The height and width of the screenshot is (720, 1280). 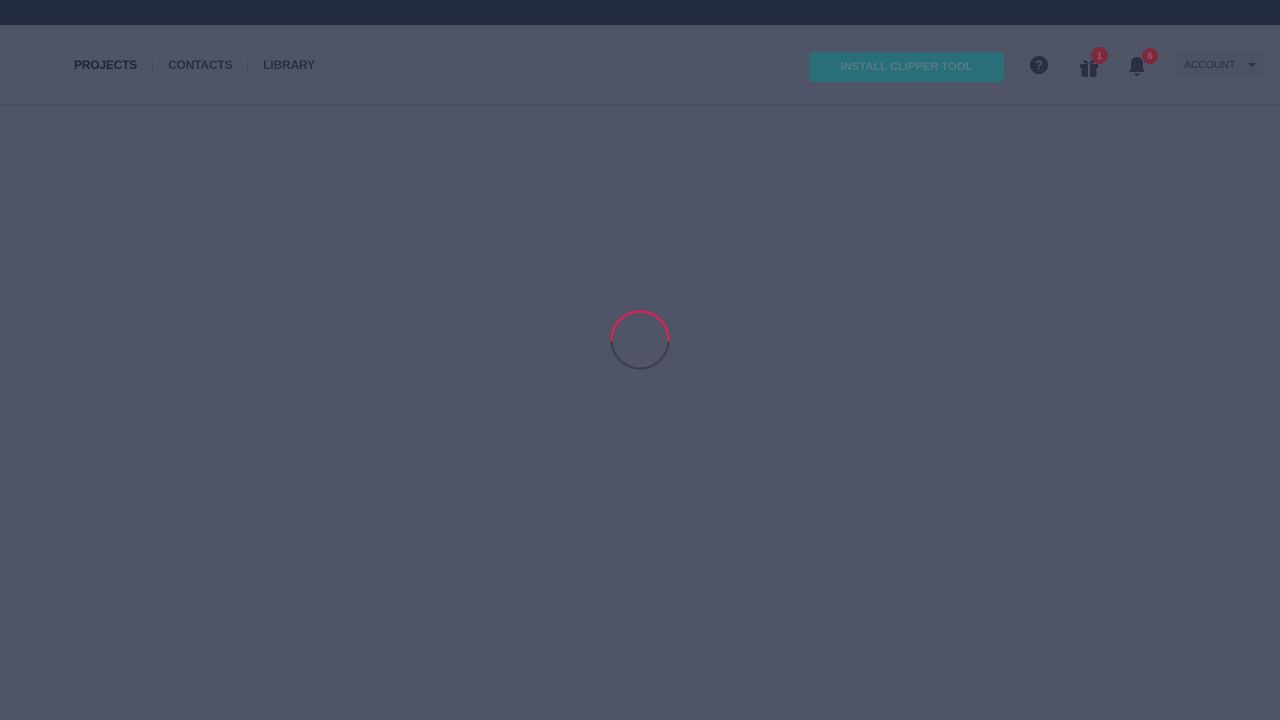 I want to click on main-nav: PROJECTS CONTACTS LIBRARY, so click(x=194, y=65).